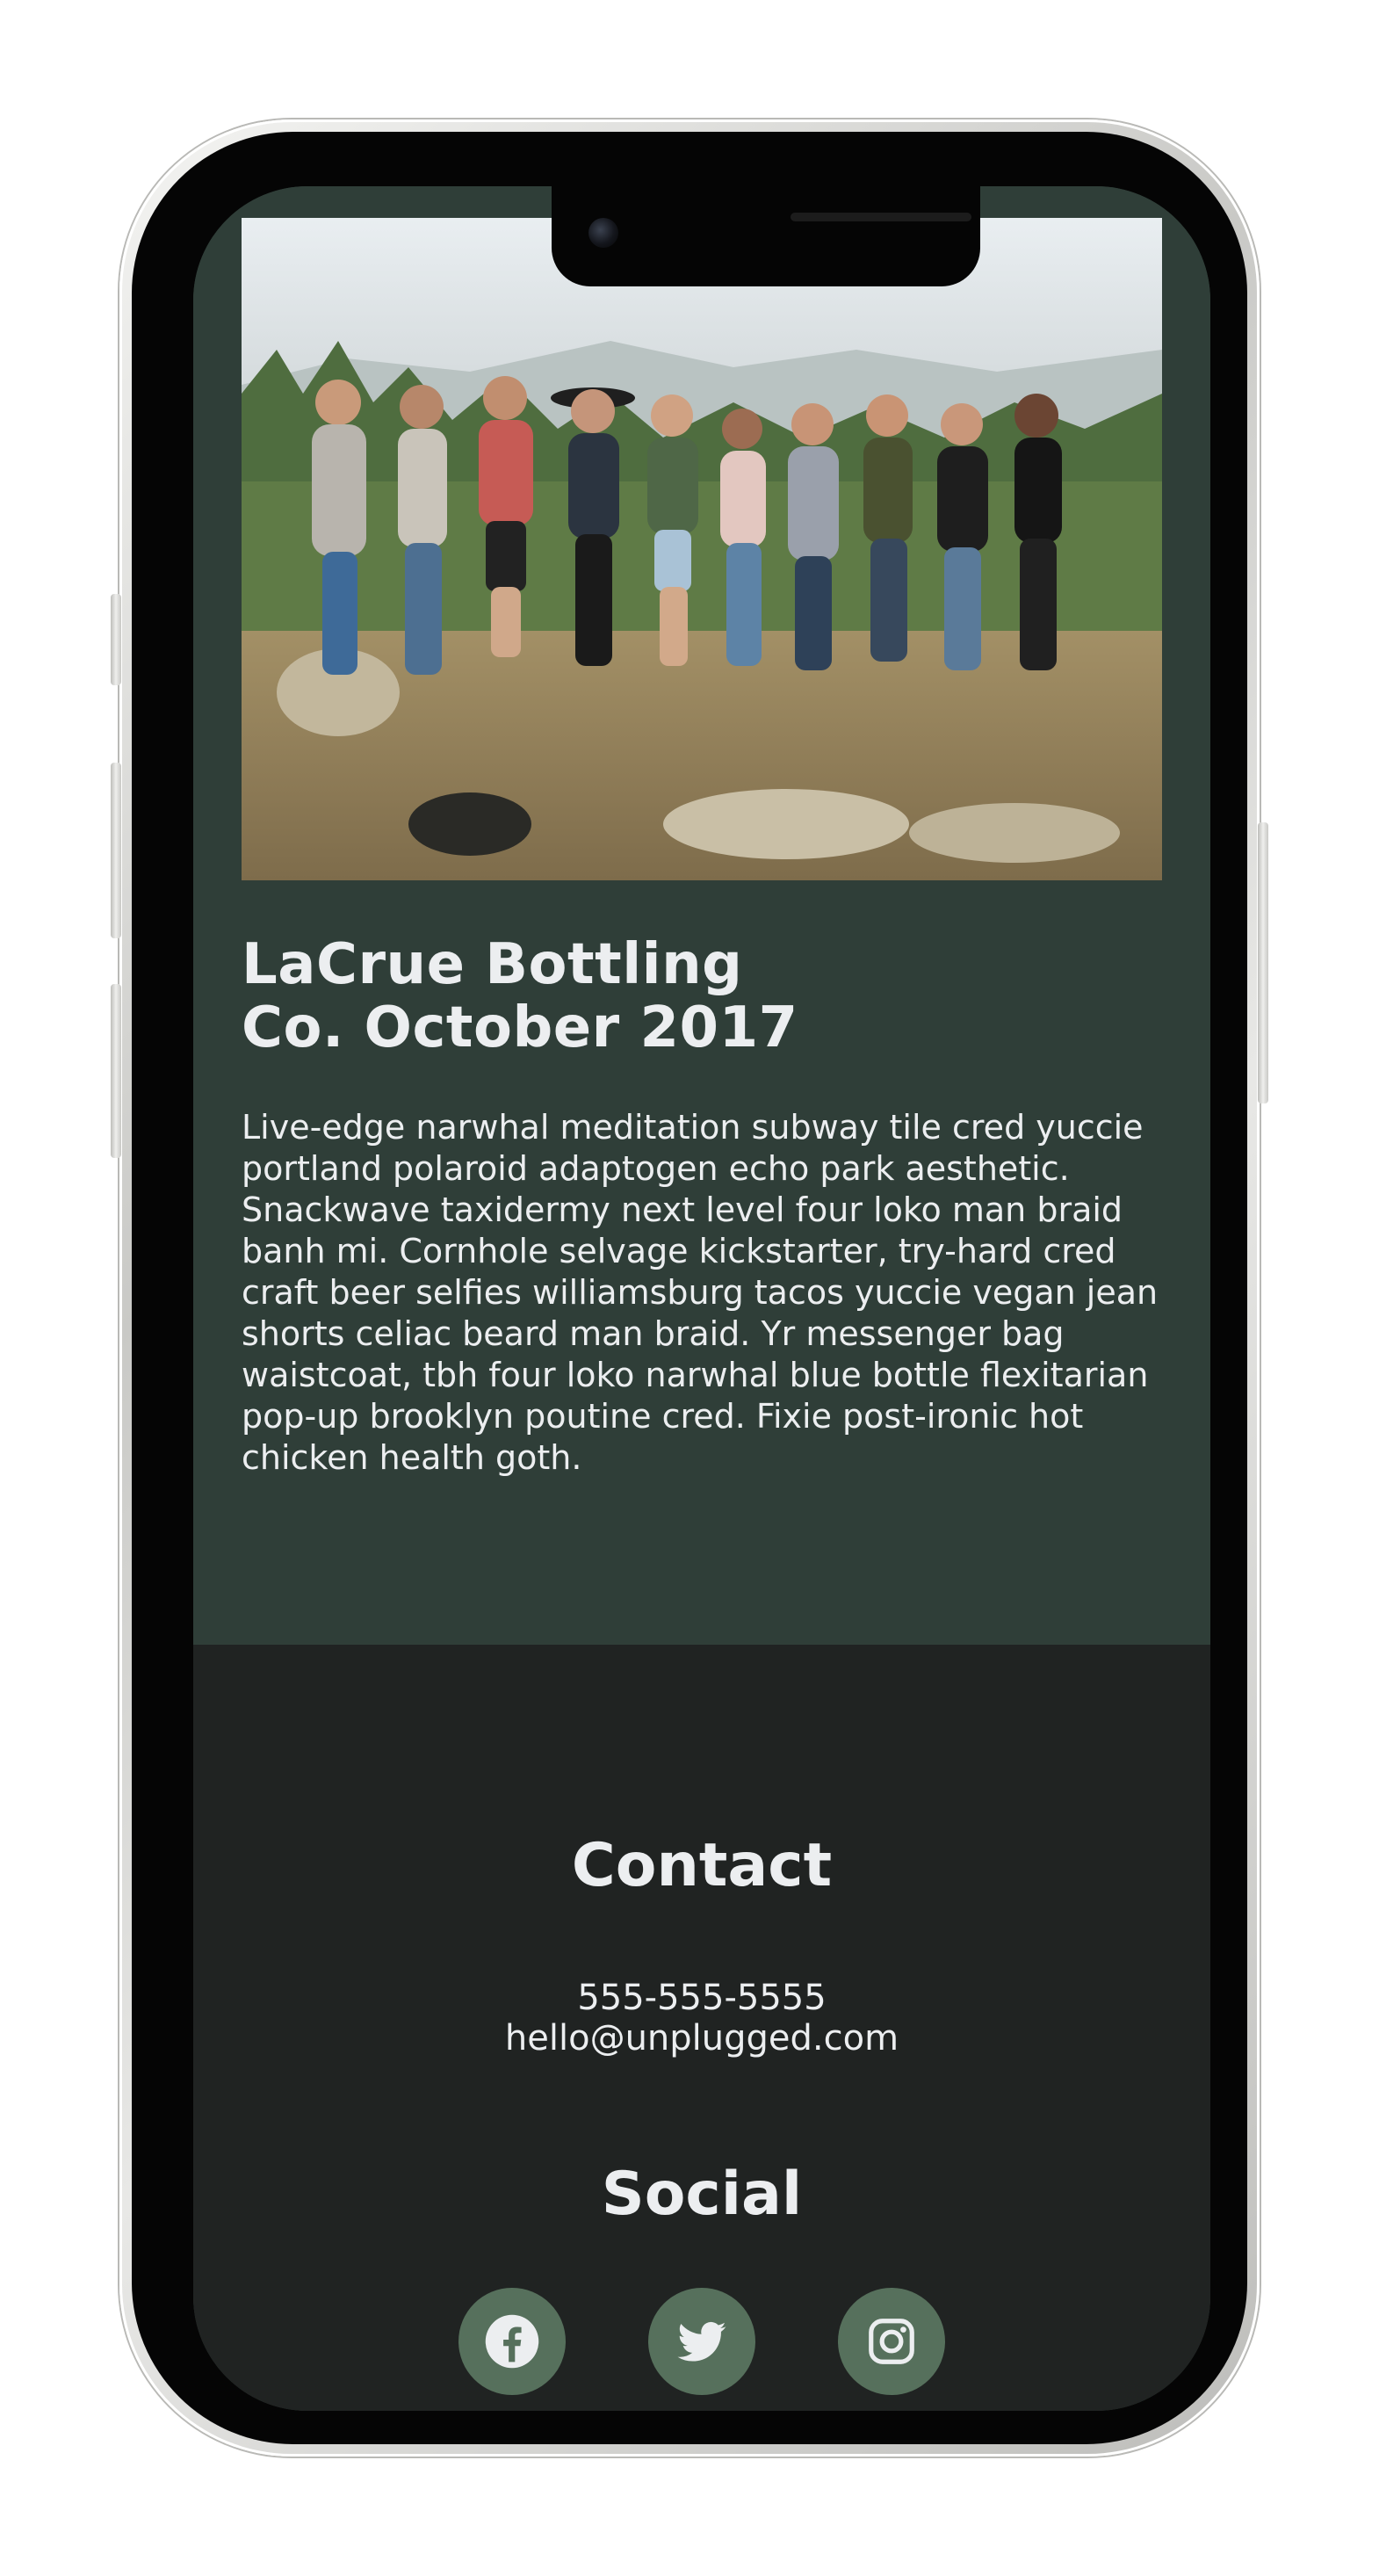 The image size is (1379, 2576). What do you see at coordinates (1263, 962) in the screenshot?
I see `power-button` at bounding box center [1263, 962].